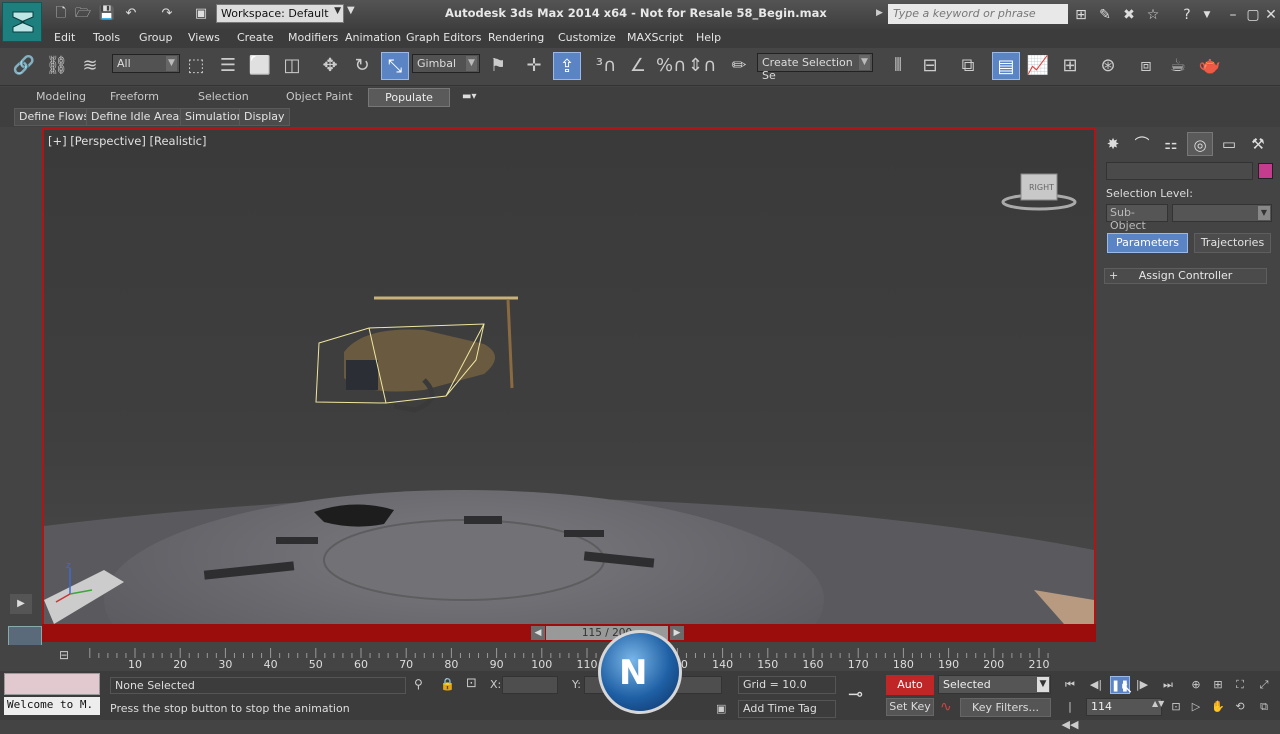  I want to click on display-panel-icon: ▭, so click(1229, 144).